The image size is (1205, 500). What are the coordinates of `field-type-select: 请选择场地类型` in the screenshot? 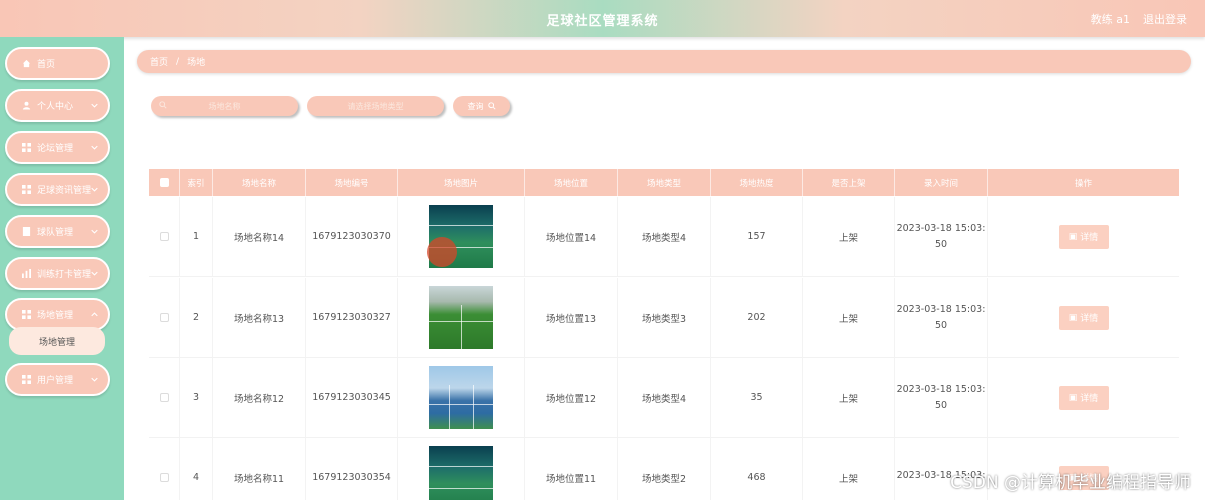 It's located at (375, 106).